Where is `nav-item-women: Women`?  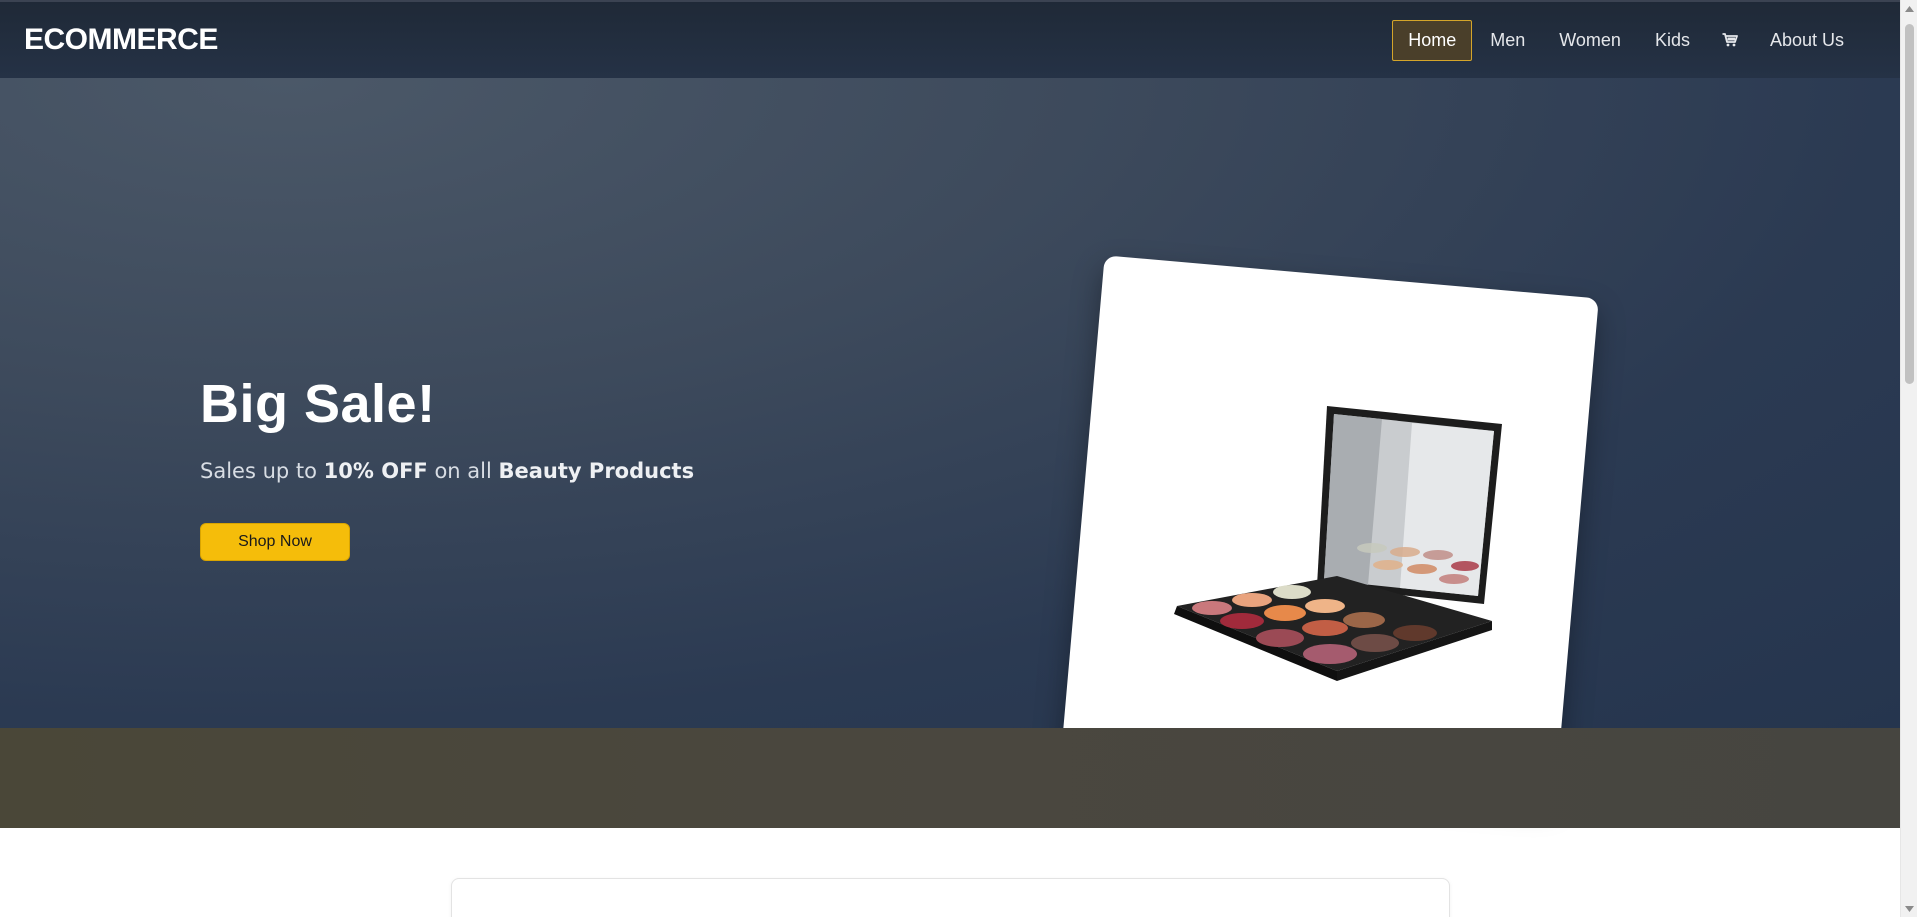
nav-item-women: Women is located at coordinates (1590, 40).